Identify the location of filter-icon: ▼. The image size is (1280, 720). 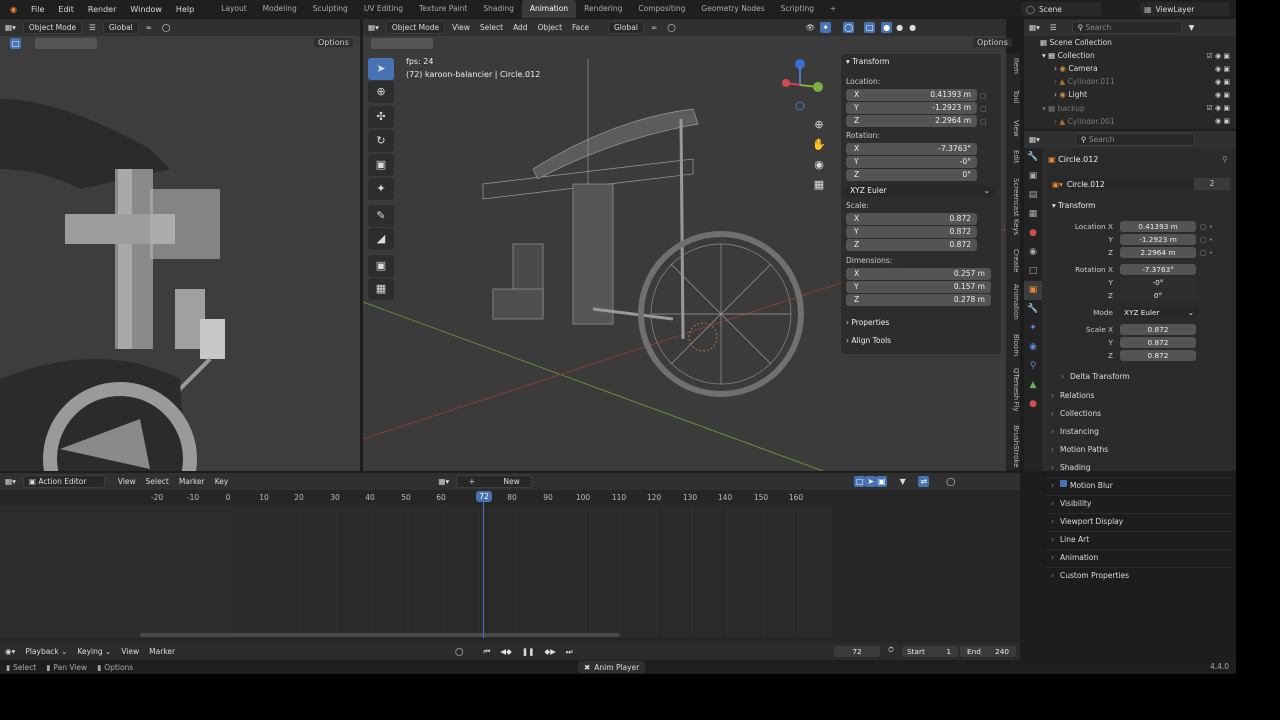
(902, 481).